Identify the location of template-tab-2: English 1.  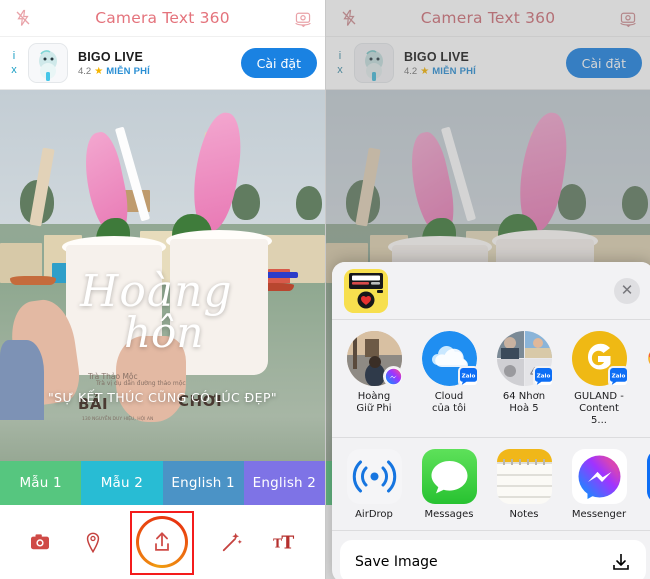
(203, 483).